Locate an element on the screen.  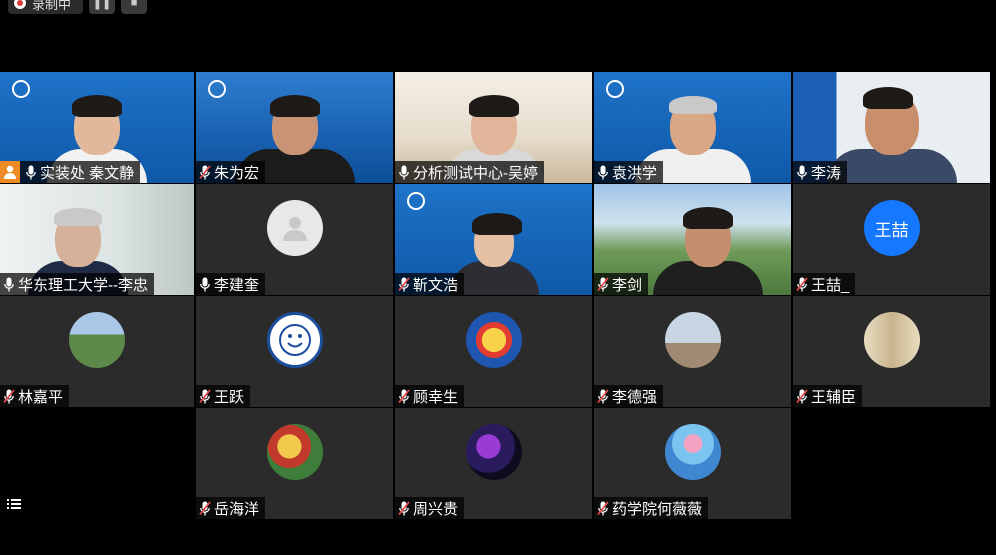
participant-tile: 袁洪学 is located at coordinates (692, 127).